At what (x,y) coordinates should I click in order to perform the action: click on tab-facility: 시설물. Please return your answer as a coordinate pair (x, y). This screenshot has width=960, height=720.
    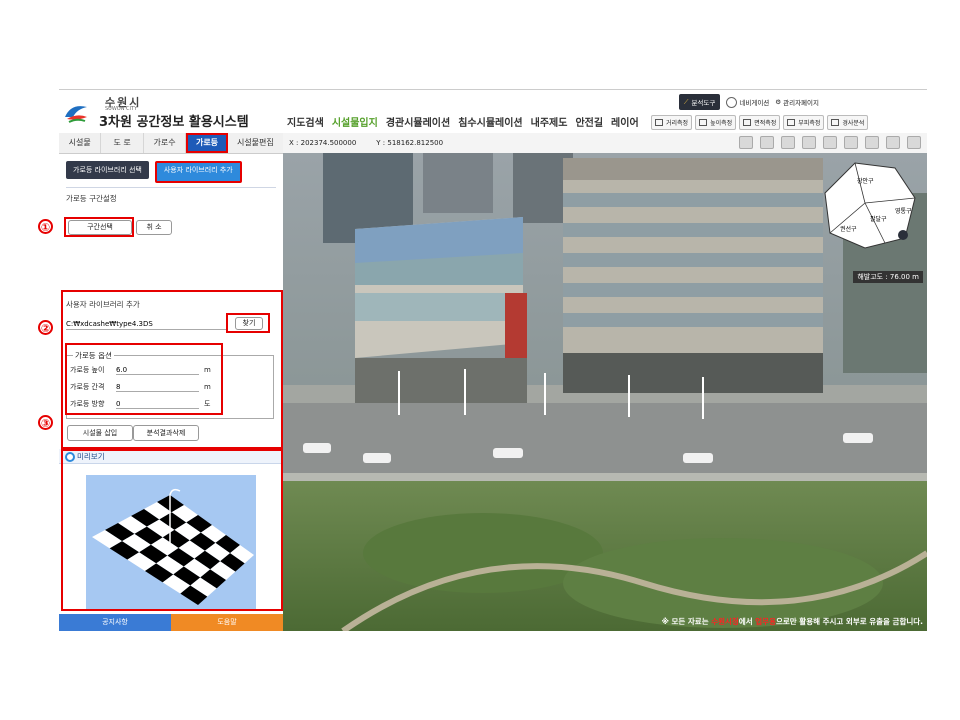
    Looking at the image, I should click on (80, 143).